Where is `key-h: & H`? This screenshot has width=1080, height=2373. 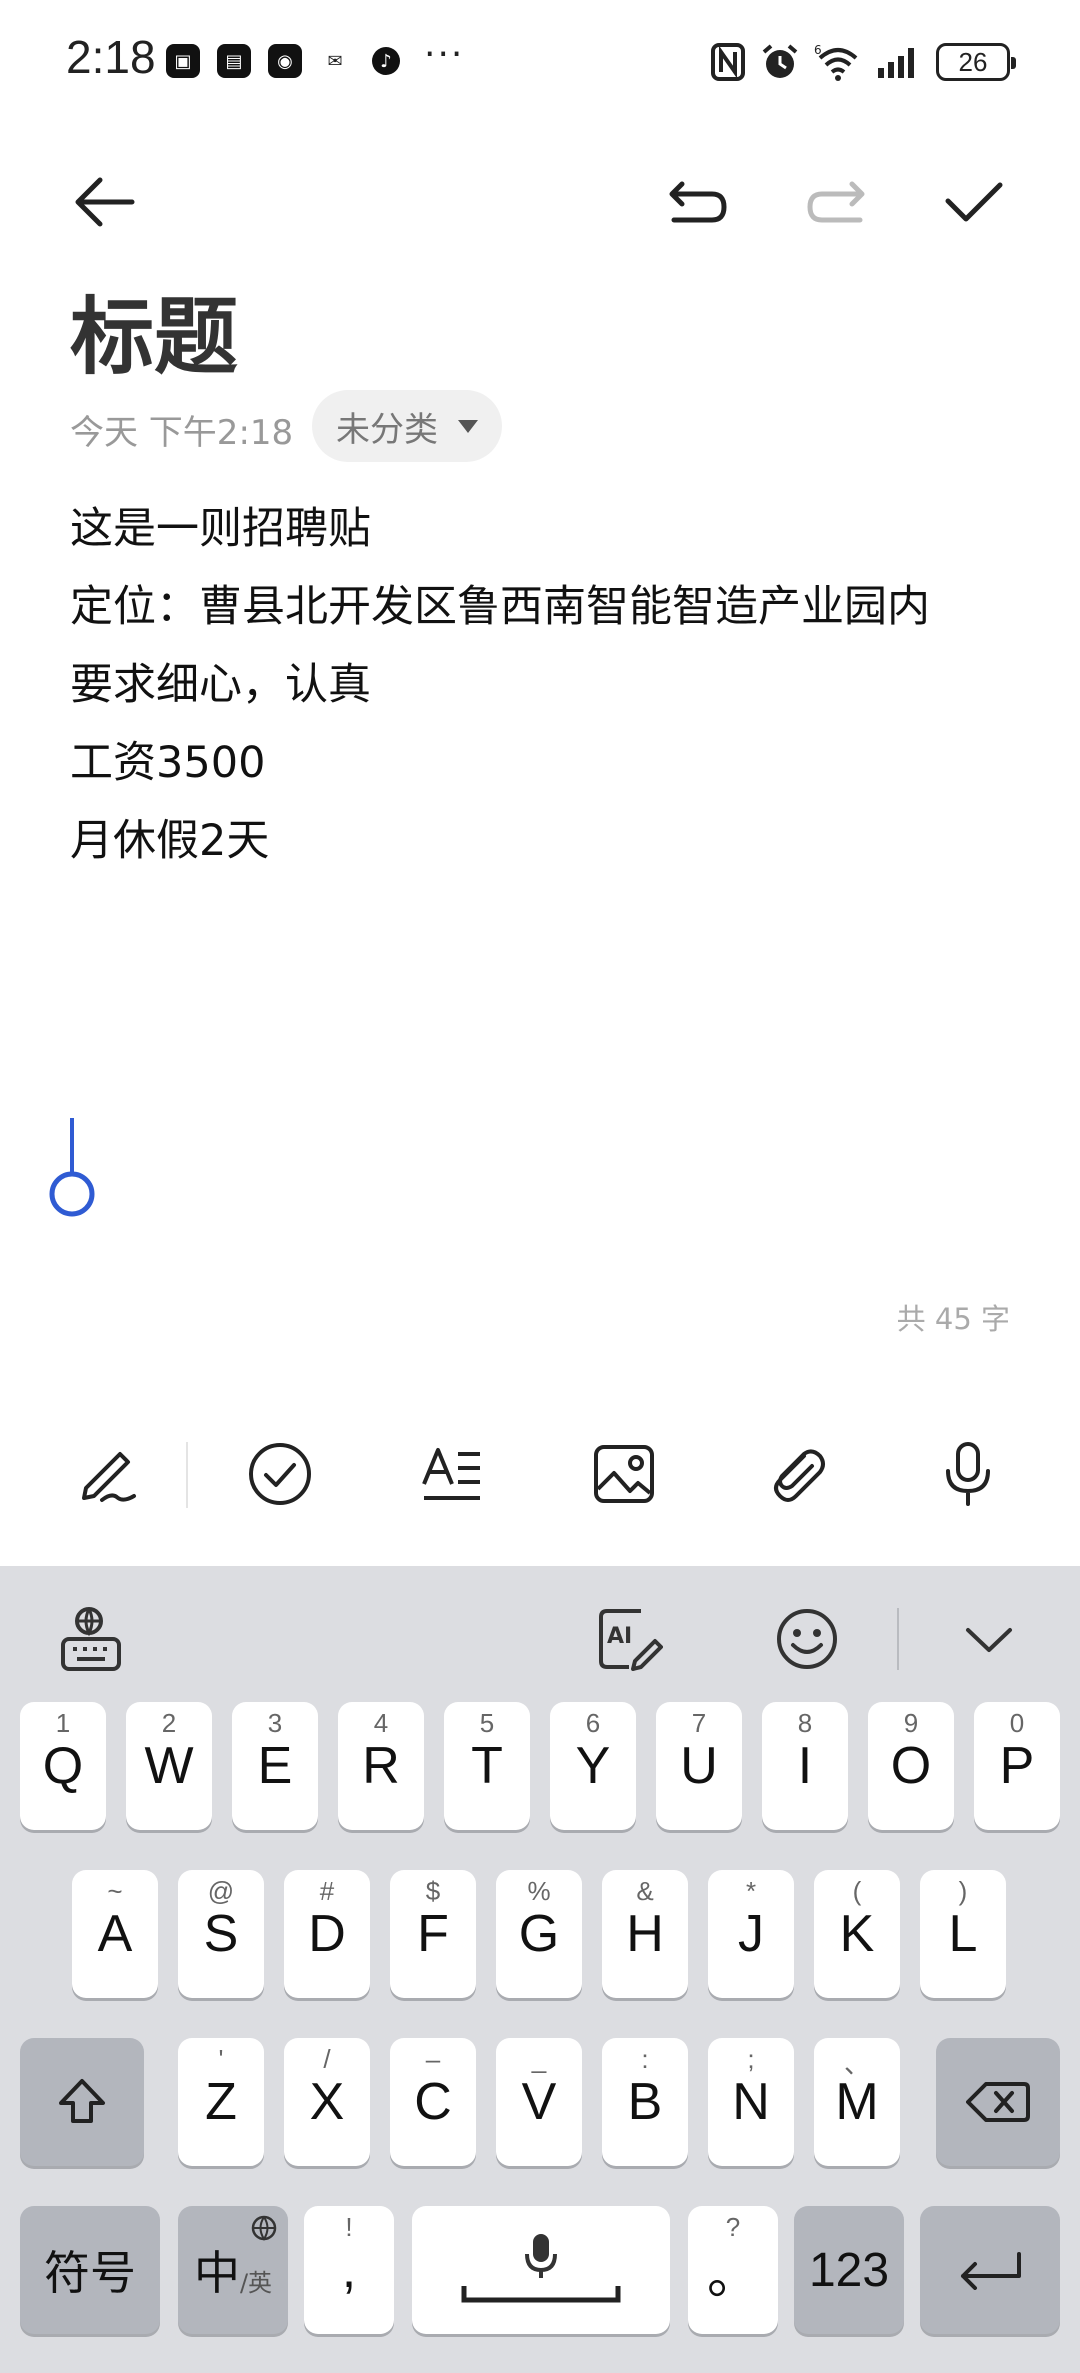
key-h: & H is located at coordinates (645, 1934).